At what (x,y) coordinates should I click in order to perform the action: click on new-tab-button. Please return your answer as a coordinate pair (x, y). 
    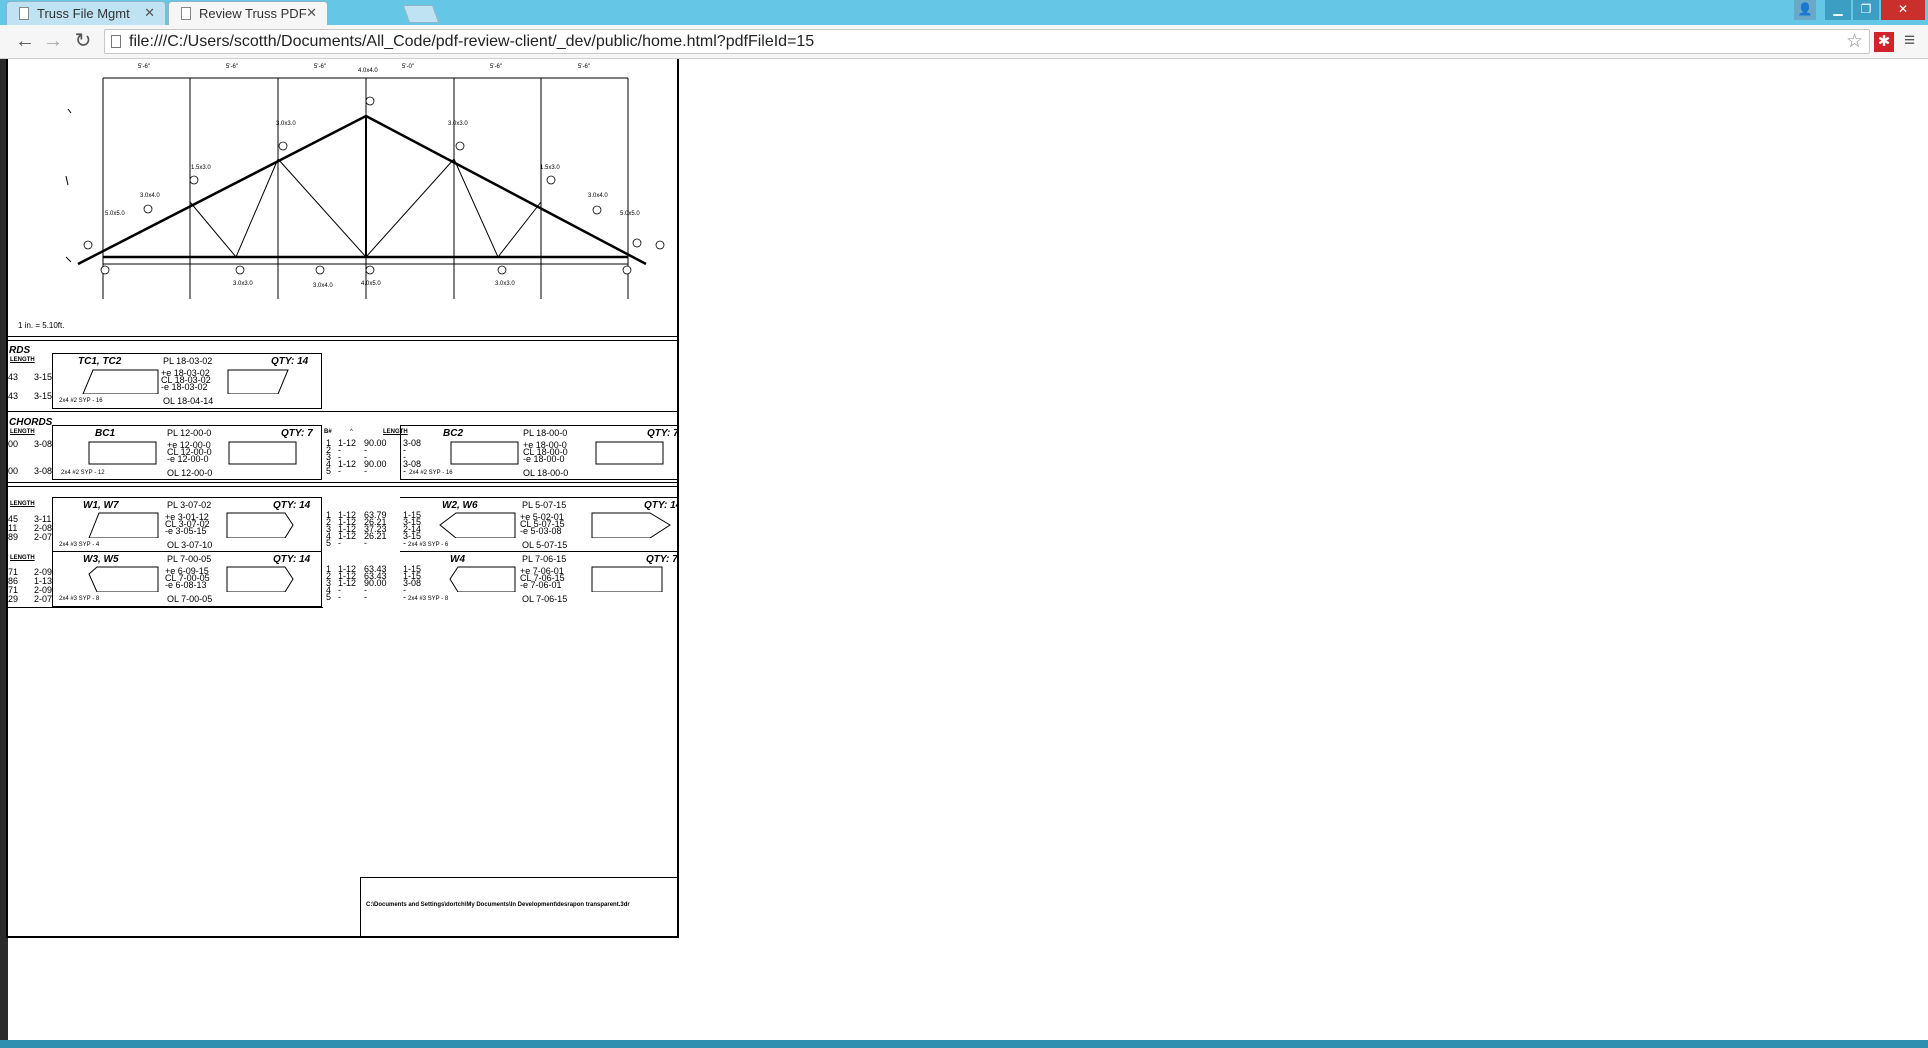
    Looking at the image, I should click on (421, 14).